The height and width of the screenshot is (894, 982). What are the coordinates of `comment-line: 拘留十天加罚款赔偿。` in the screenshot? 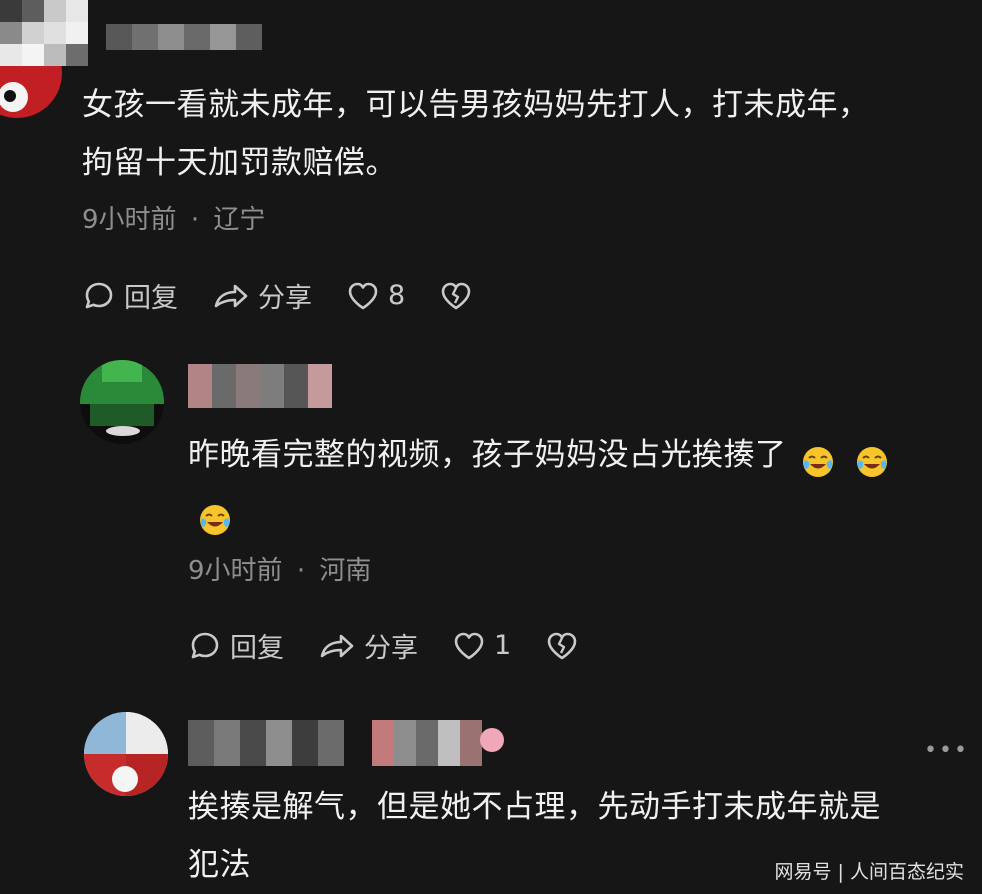 It's located at (239, 163).